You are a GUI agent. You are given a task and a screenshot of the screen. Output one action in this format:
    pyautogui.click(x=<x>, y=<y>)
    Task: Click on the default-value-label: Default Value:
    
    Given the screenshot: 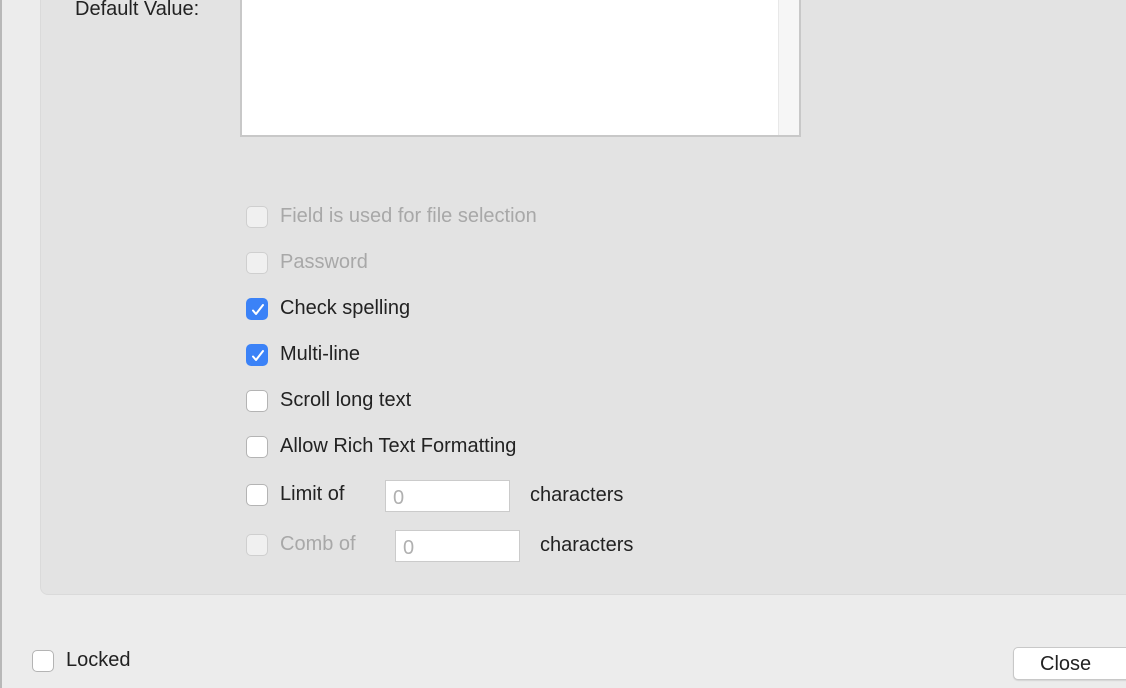 What is the action you would take?
    pyautogui.click(x=137, y=10)
    